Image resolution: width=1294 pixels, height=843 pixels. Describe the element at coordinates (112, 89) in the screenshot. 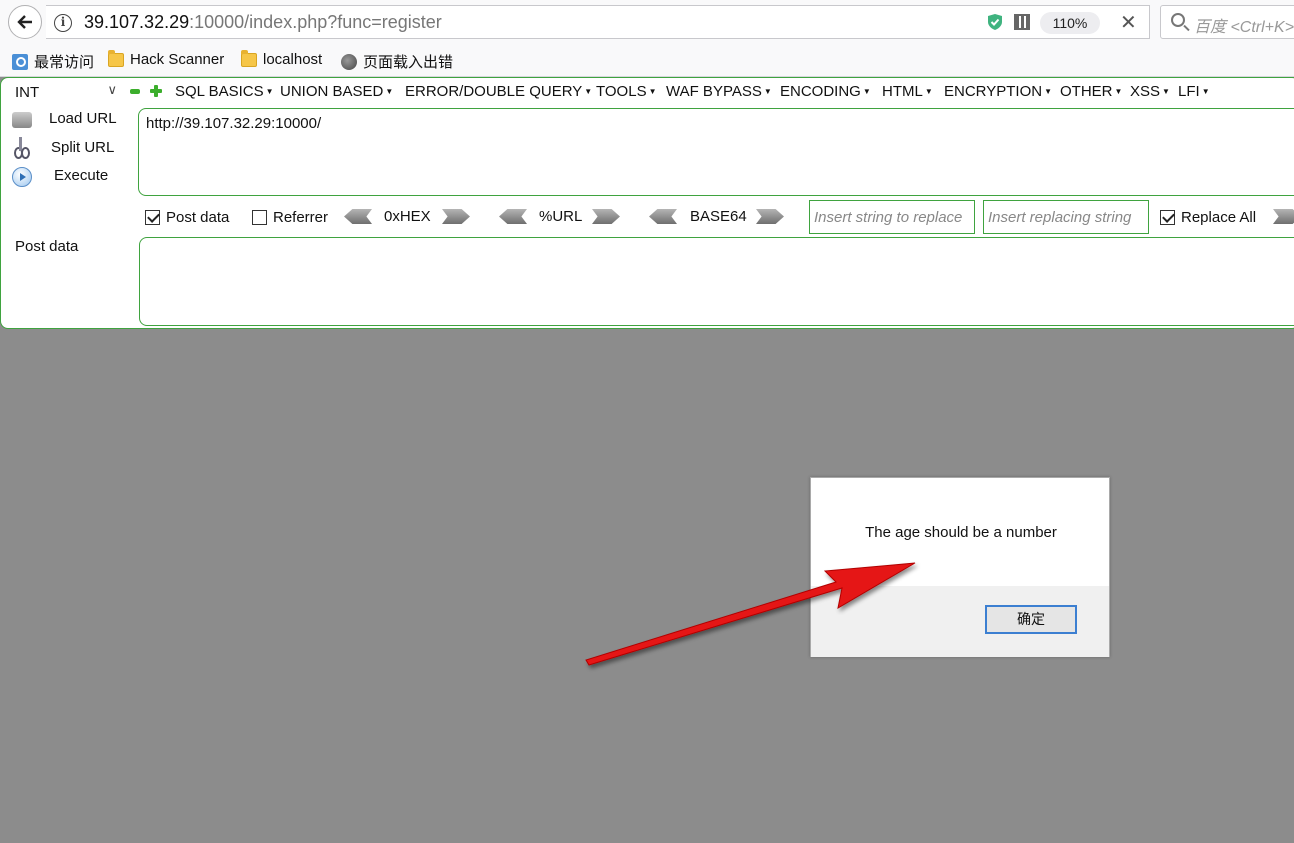

I see `chevron-down-icon: ∨` at that location.